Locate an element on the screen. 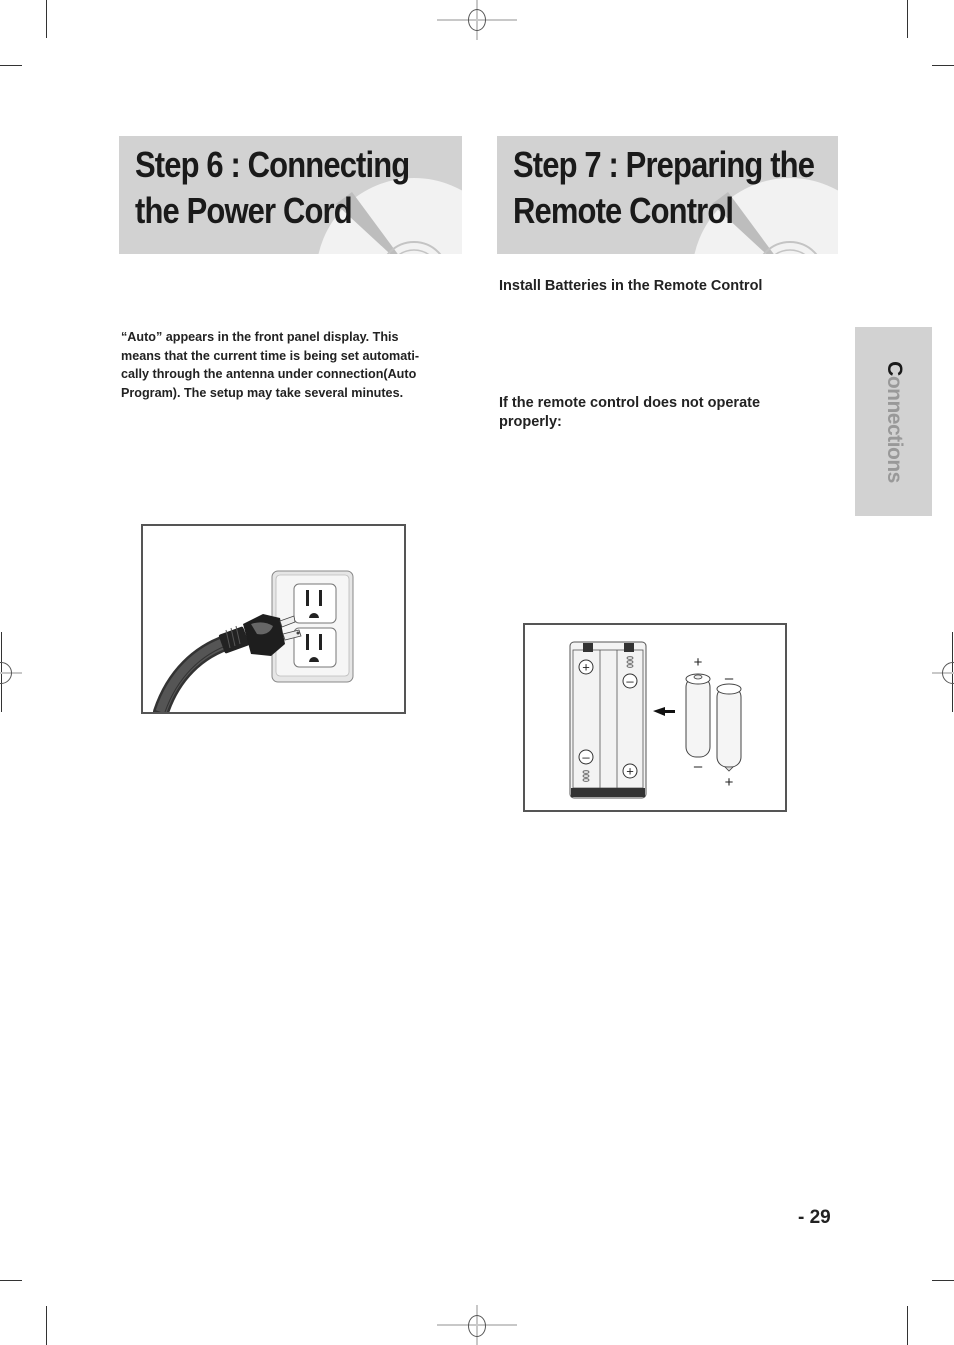  battery-compartment-icon: + – – + + – – + is located at coordinates (655, 720).